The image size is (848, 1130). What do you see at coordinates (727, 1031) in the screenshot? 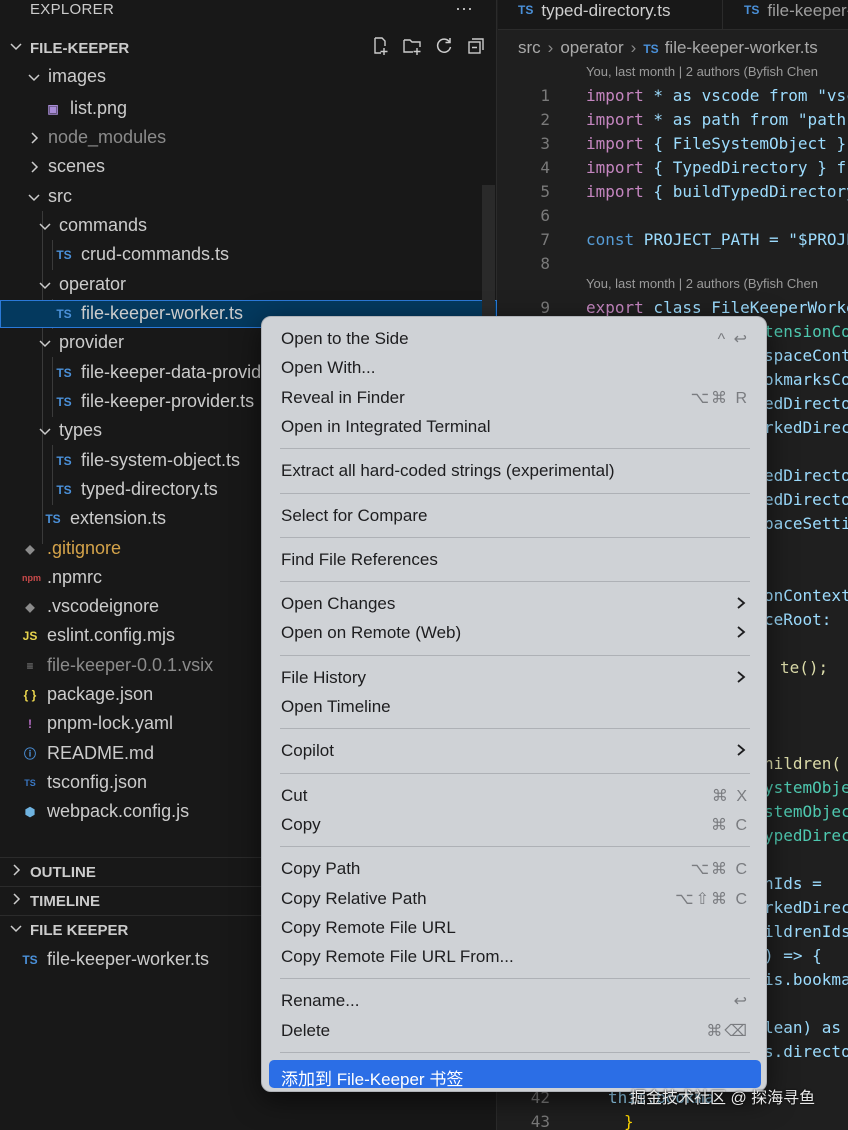
I see `keyboard-shortcut: ⌘⌫` at bounding box center [727, 1031].